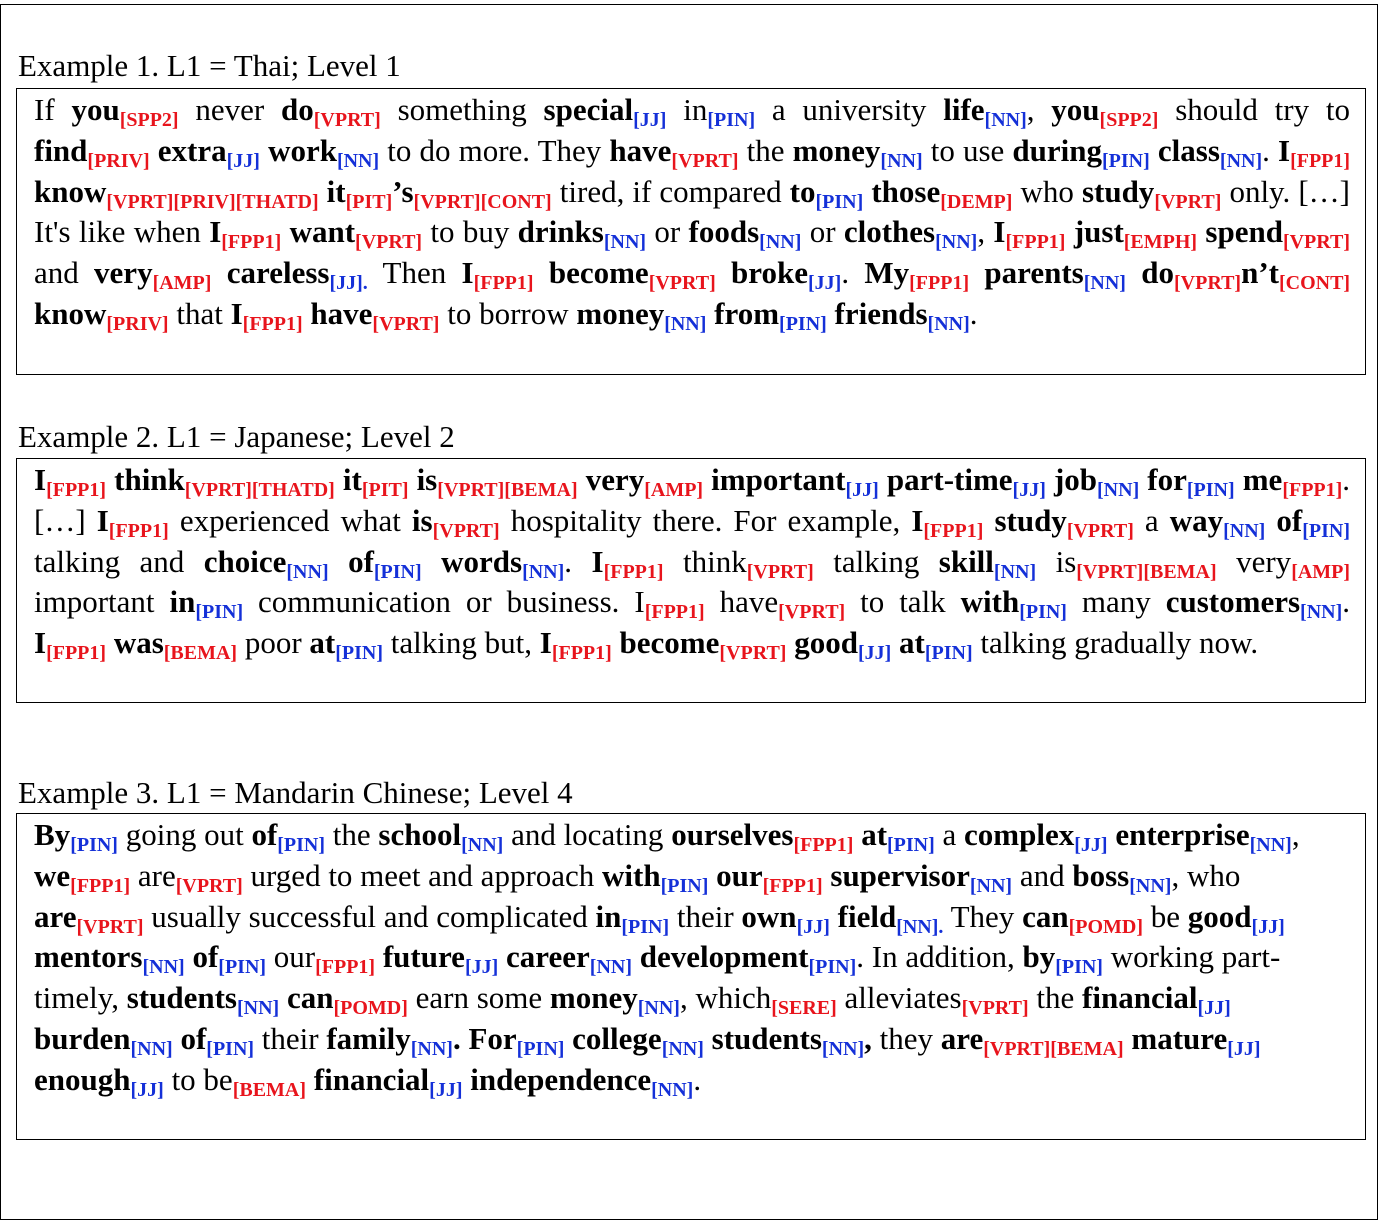 Image resolution: width=1381 pixels, height=1224 pixels. Describe the element at coordinates (95, 109) in the screenshot. I see `tagged-word: you` at that location.